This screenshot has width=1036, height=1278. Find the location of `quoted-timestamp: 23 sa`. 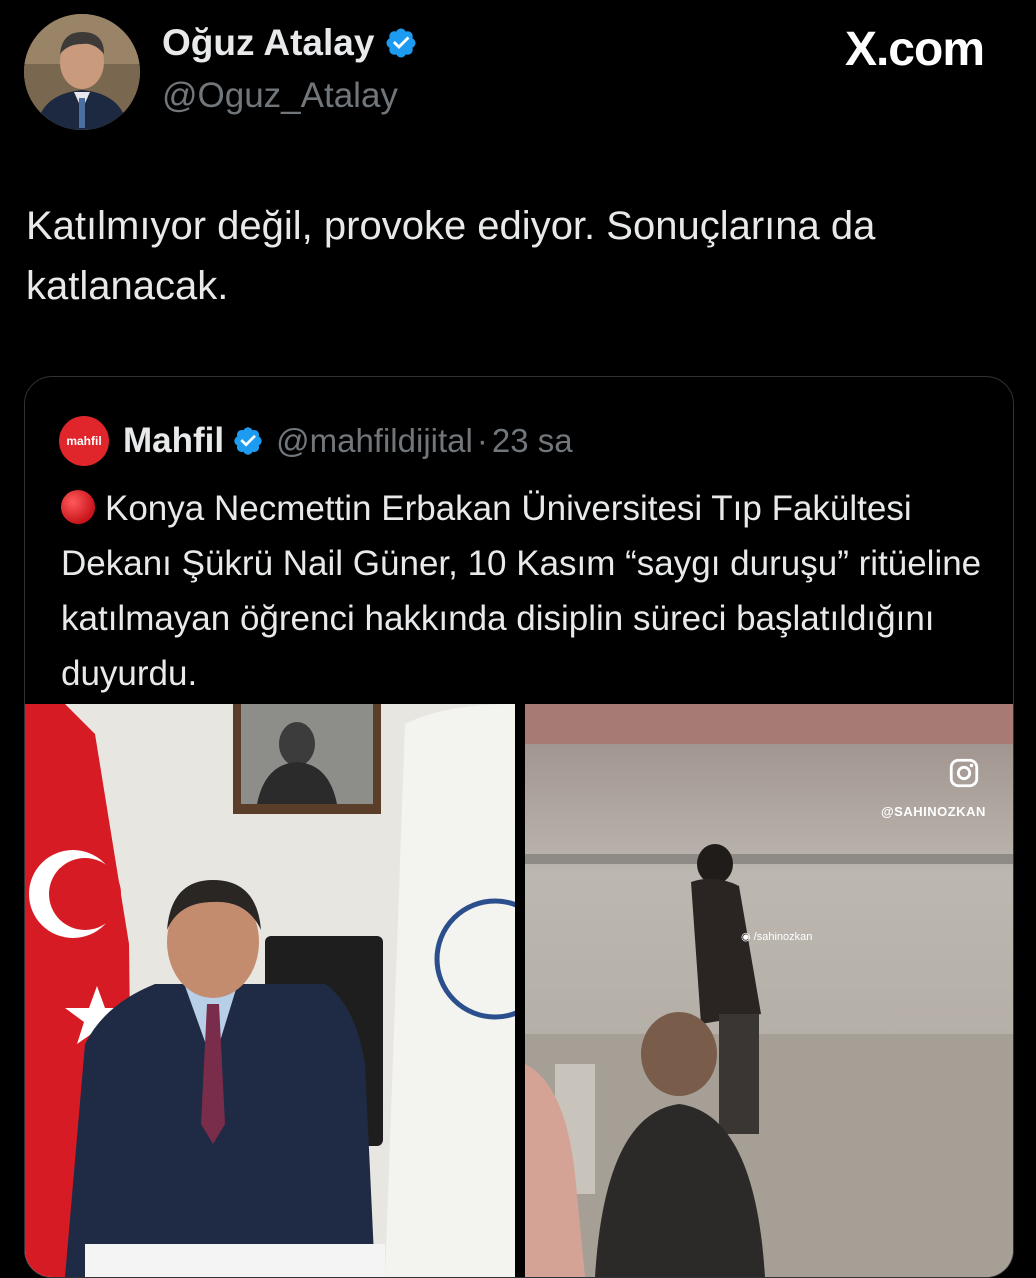

quoted-timestamp: 23 sa is located at coordinates (532, 441).